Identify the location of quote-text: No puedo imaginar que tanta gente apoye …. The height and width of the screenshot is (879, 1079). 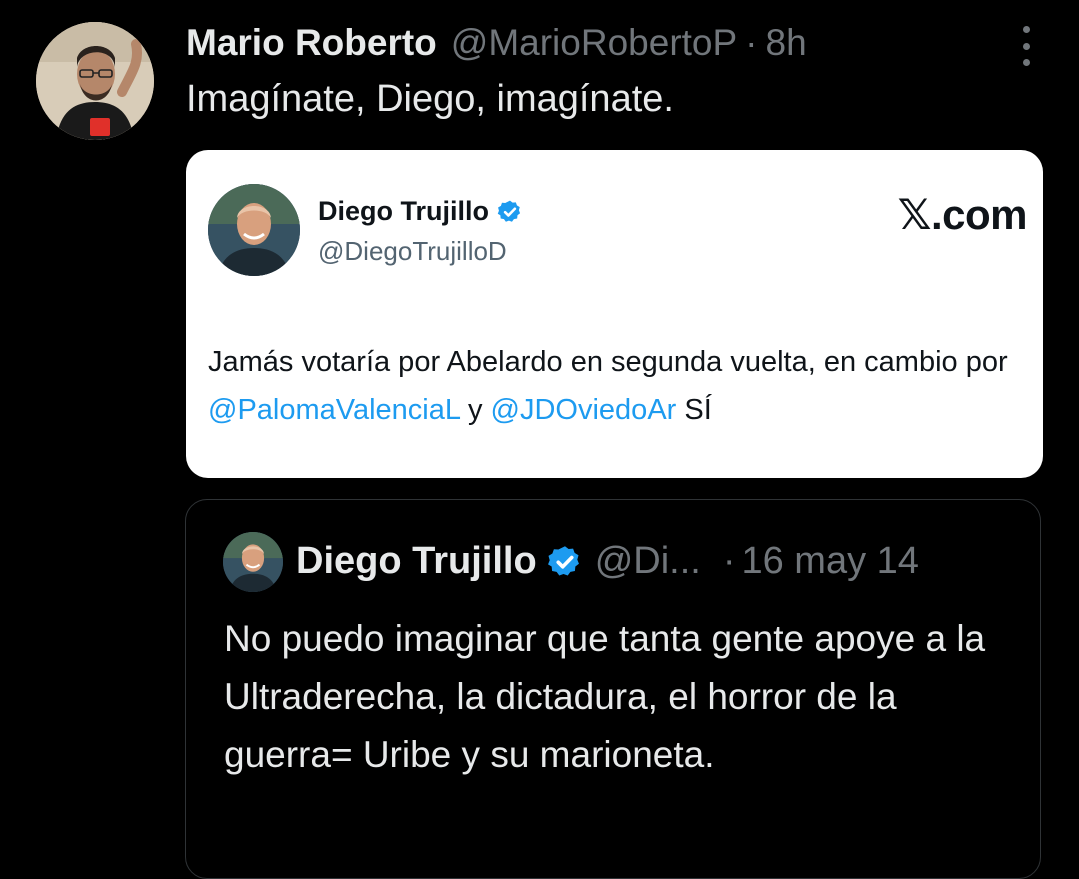
(605, 696).